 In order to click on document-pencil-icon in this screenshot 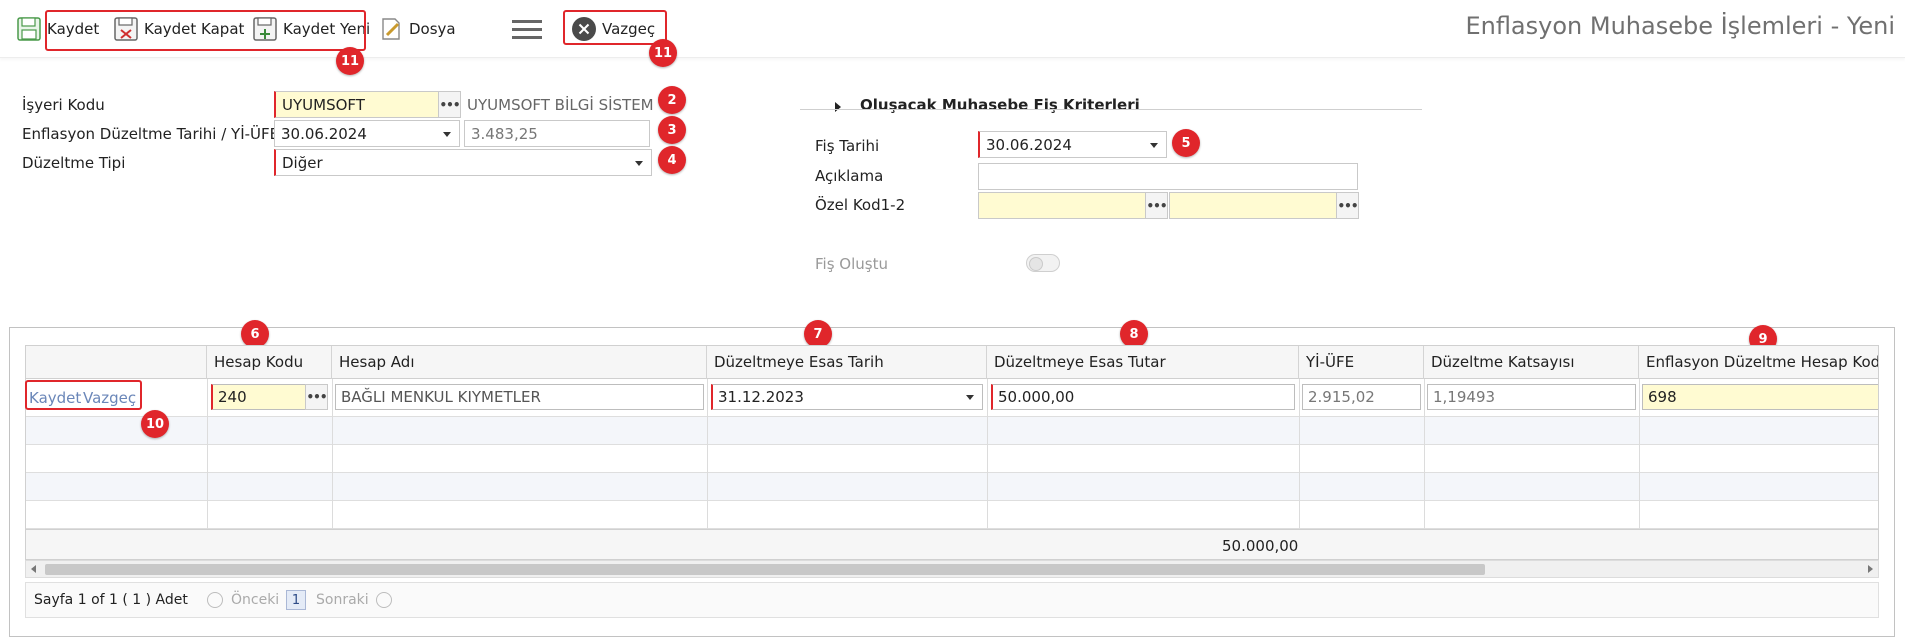, I will do `click(391, 29)`.